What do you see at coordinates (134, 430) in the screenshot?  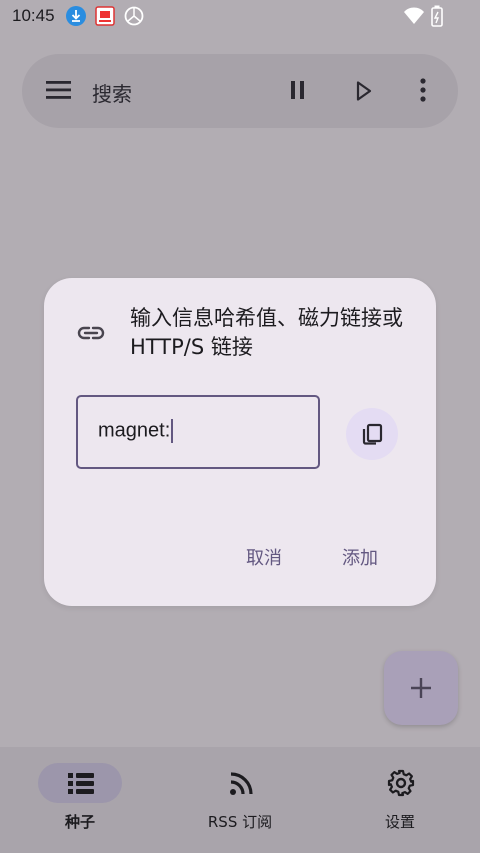 I see `magnet-link-value: magnet:` at bounding box center [134, 430].